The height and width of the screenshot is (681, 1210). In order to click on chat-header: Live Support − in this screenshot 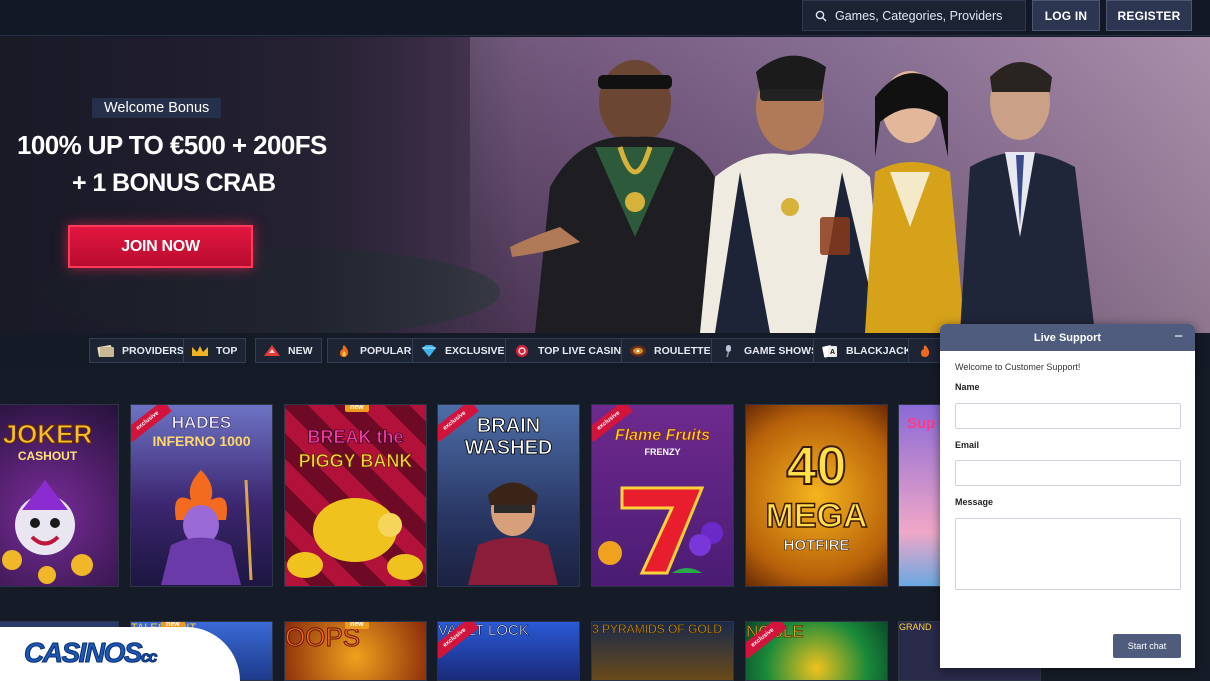, I will do `click(1067, 337)`.